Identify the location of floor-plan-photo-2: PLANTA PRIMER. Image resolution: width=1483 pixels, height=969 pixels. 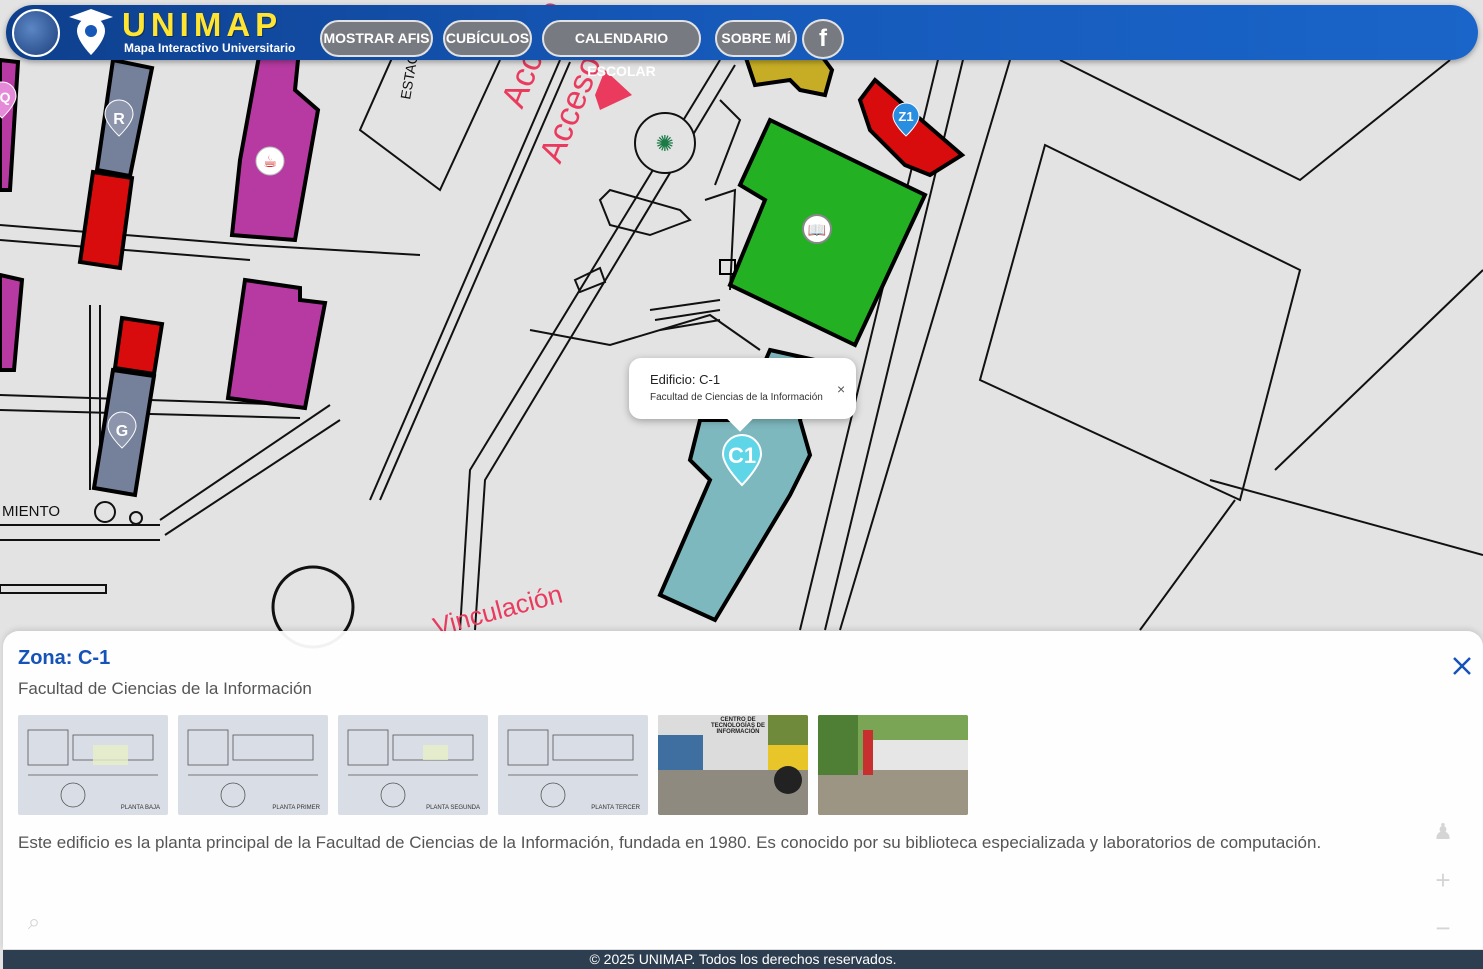
(253, 765).